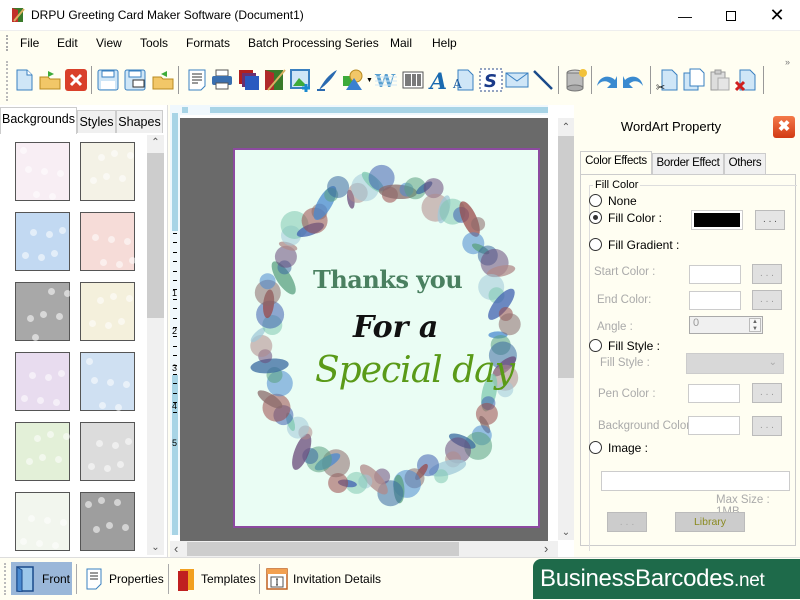  I want to click on scroll-right-icon: ›, so click(546, 548).